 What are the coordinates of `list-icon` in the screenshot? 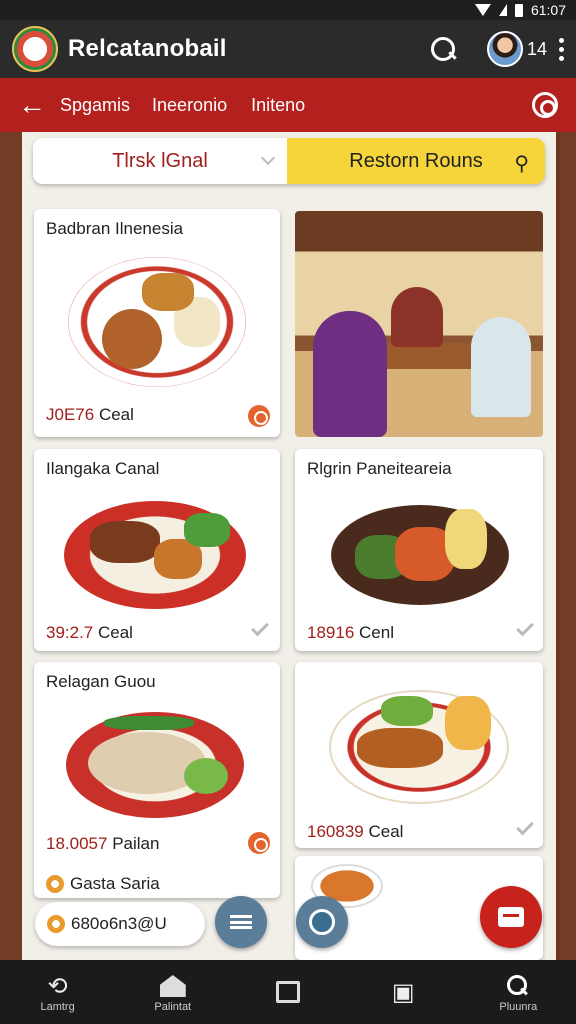 It's located at (241, 922).